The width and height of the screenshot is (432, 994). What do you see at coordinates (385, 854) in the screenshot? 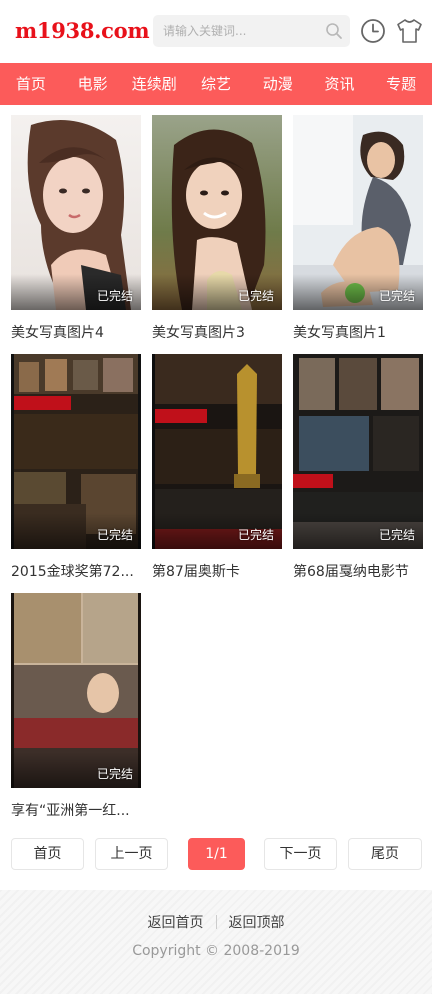
I see `page-last-button: 尾页` at bounding box center [385, 854].